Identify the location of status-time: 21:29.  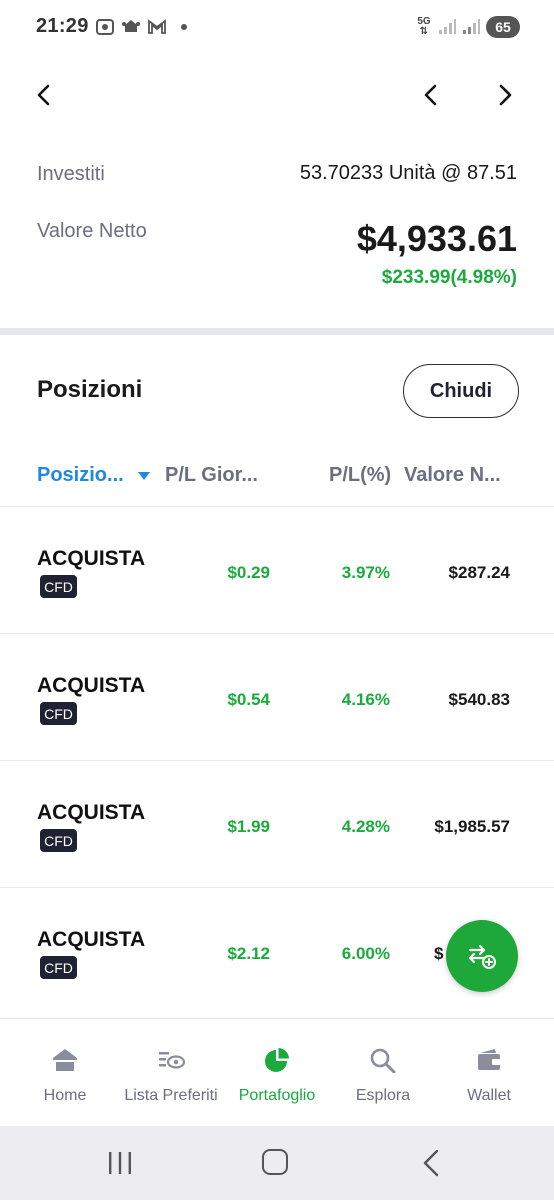
(62, 26).